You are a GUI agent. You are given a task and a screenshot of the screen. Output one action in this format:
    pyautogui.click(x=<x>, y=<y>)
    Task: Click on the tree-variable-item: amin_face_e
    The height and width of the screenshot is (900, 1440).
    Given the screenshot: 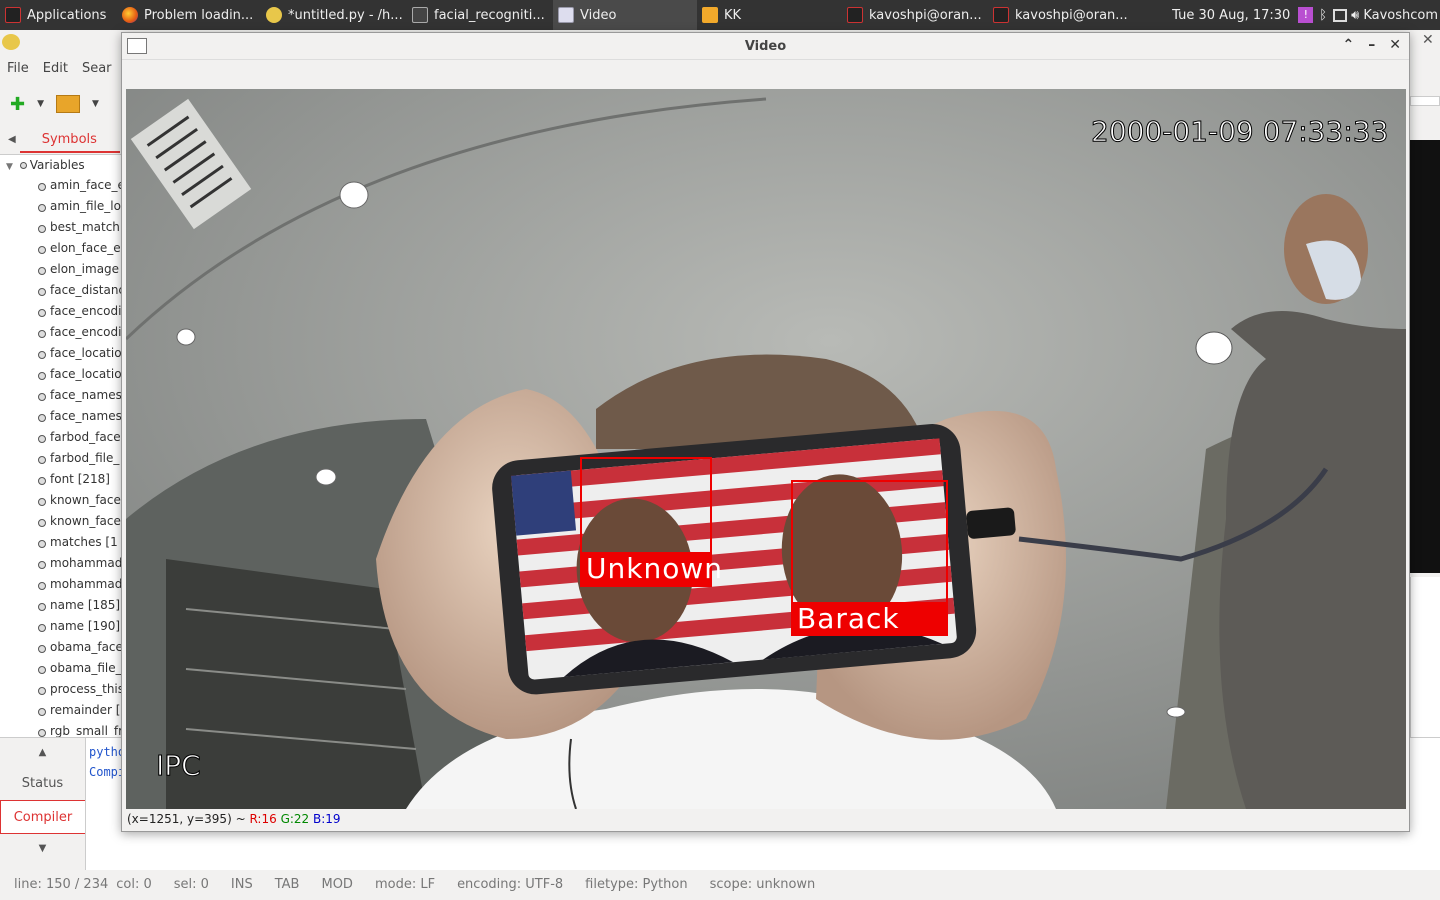 What is the action you would take?
    pyautogui.click(x=60, y=185)
    